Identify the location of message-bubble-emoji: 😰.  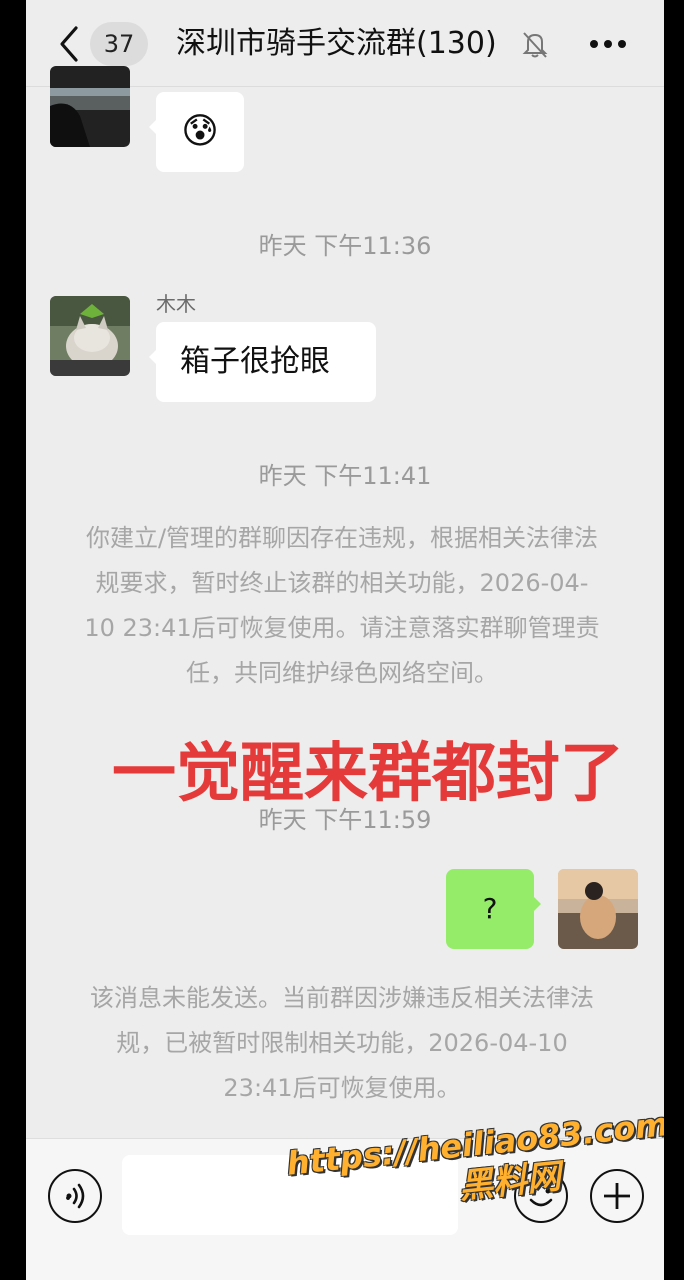
(196, 132).